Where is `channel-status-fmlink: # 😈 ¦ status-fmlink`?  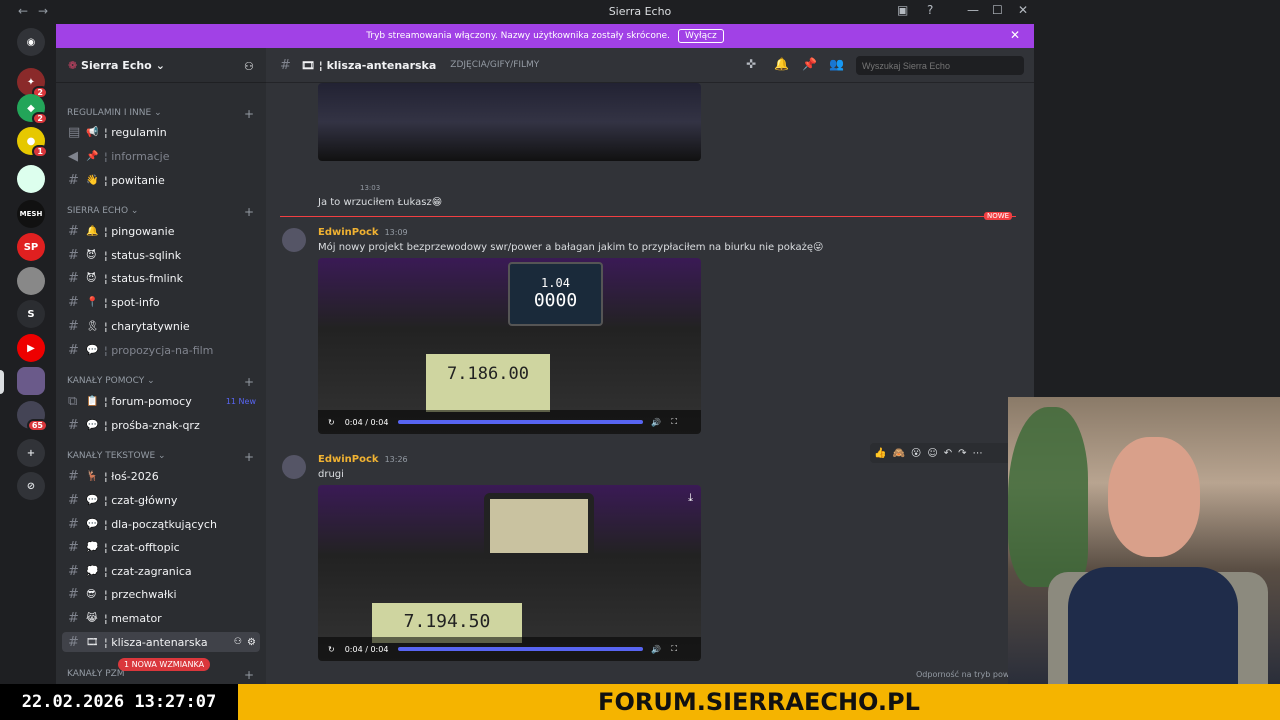 channel-status-fmlink: # 😈 ¦ status-fmlink is located at coordinates (161, 278).